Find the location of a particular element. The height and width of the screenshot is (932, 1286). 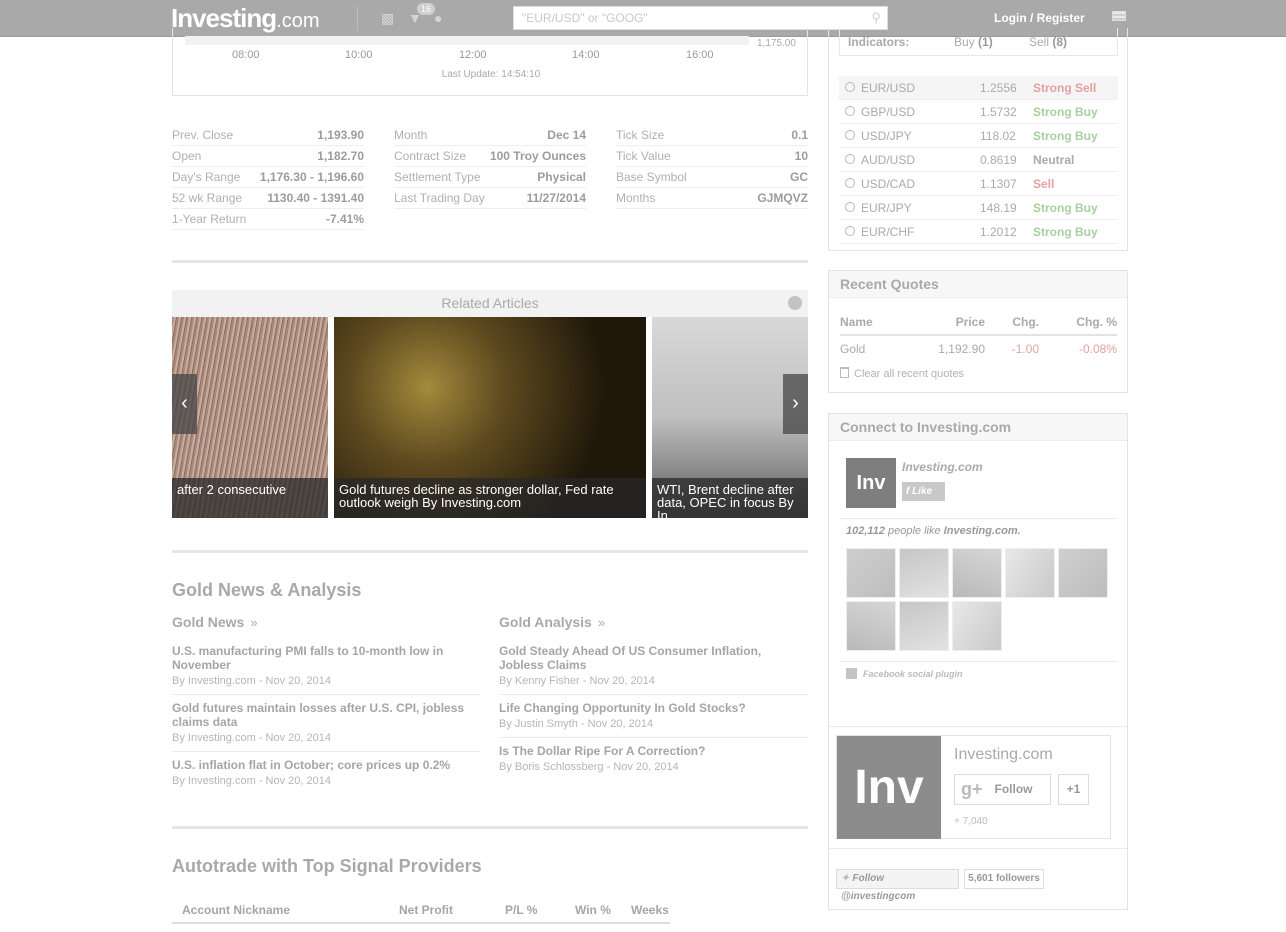

gold-analysis-link: Gold Analysis » is located at coordinates (552, 622).